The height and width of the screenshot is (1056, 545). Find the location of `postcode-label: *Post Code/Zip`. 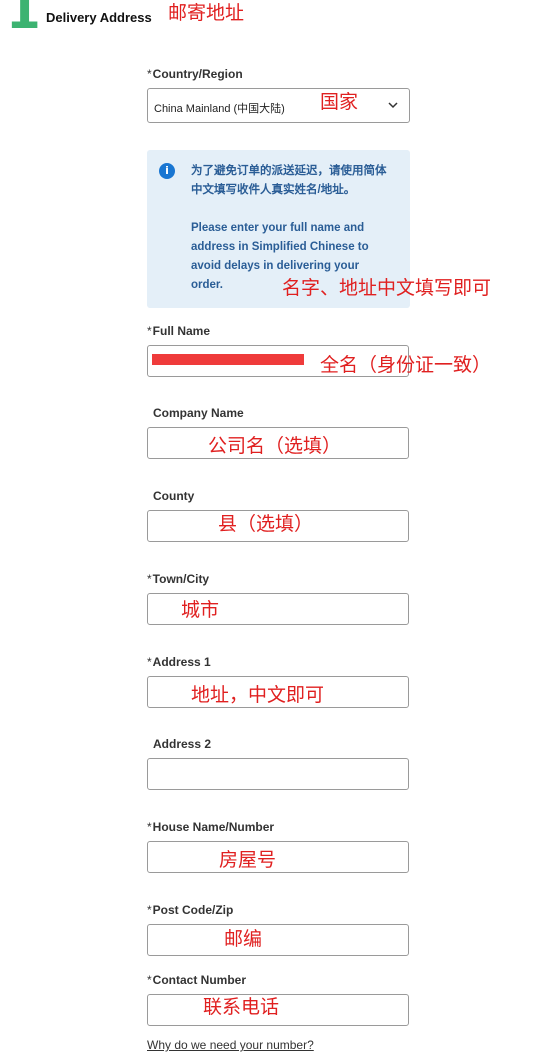

postcode-label: *Post Code/Zip is located at coordinates (190, 910).